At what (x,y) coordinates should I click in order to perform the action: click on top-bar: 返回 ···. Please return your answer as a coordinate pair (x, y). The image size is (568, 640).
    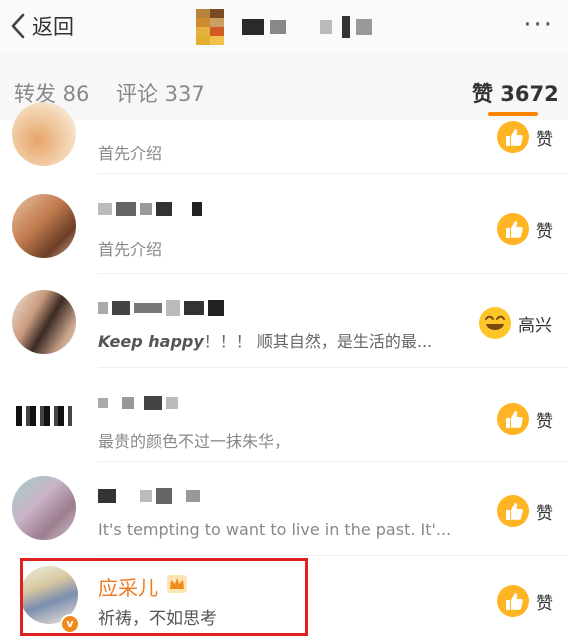
    Looking at the image, I should click on (284, 27).